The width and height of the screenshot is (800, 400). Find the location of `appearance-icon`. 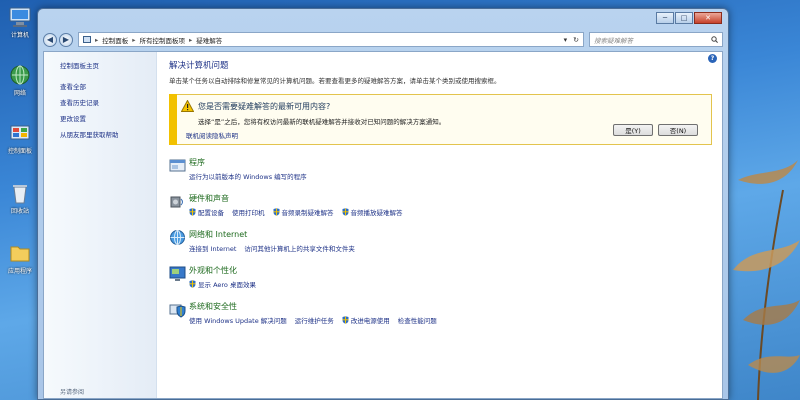

appearance-icon is located at coordinates (177, 273).